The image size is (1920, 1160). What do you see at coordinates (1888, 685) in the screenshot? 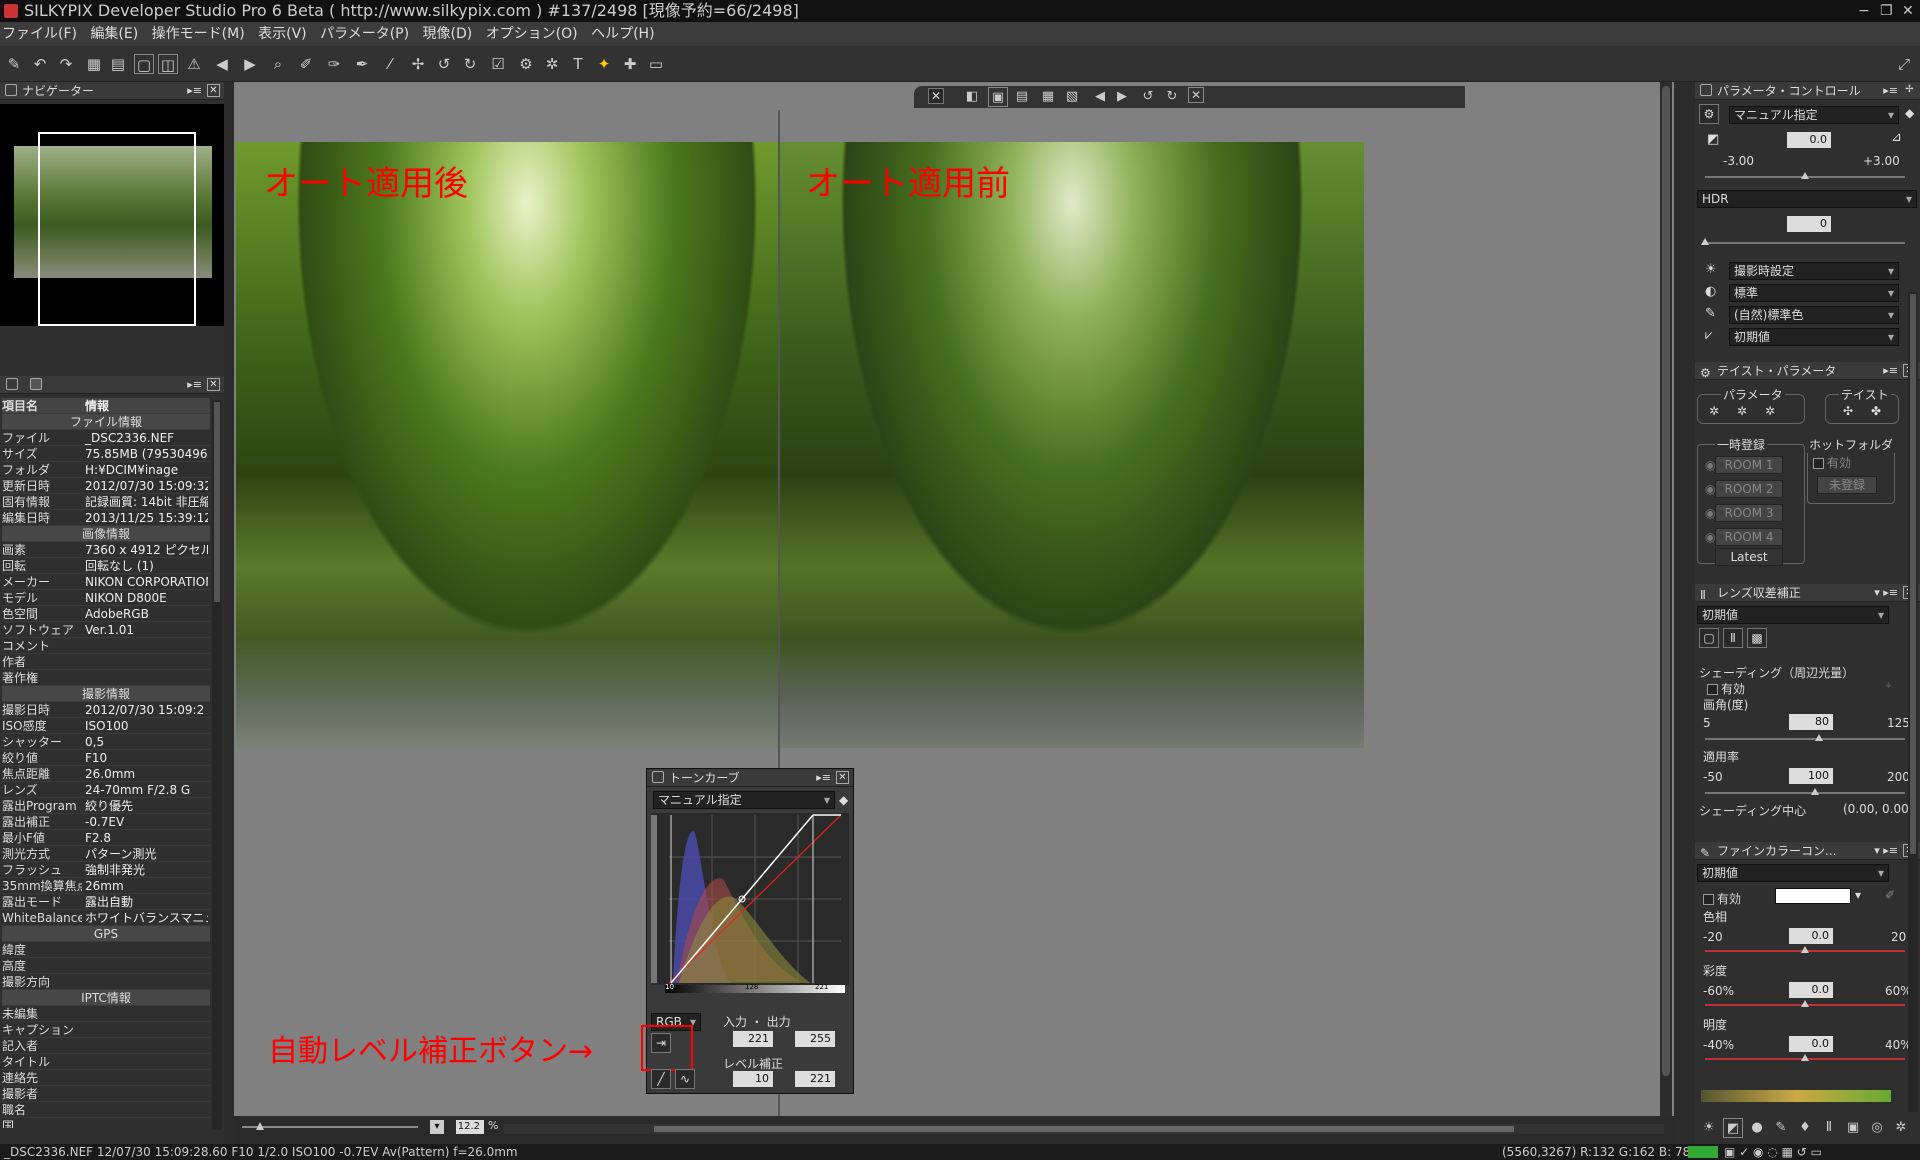
I see `target-icon: ⌖` at bounding box center [1888, 685].